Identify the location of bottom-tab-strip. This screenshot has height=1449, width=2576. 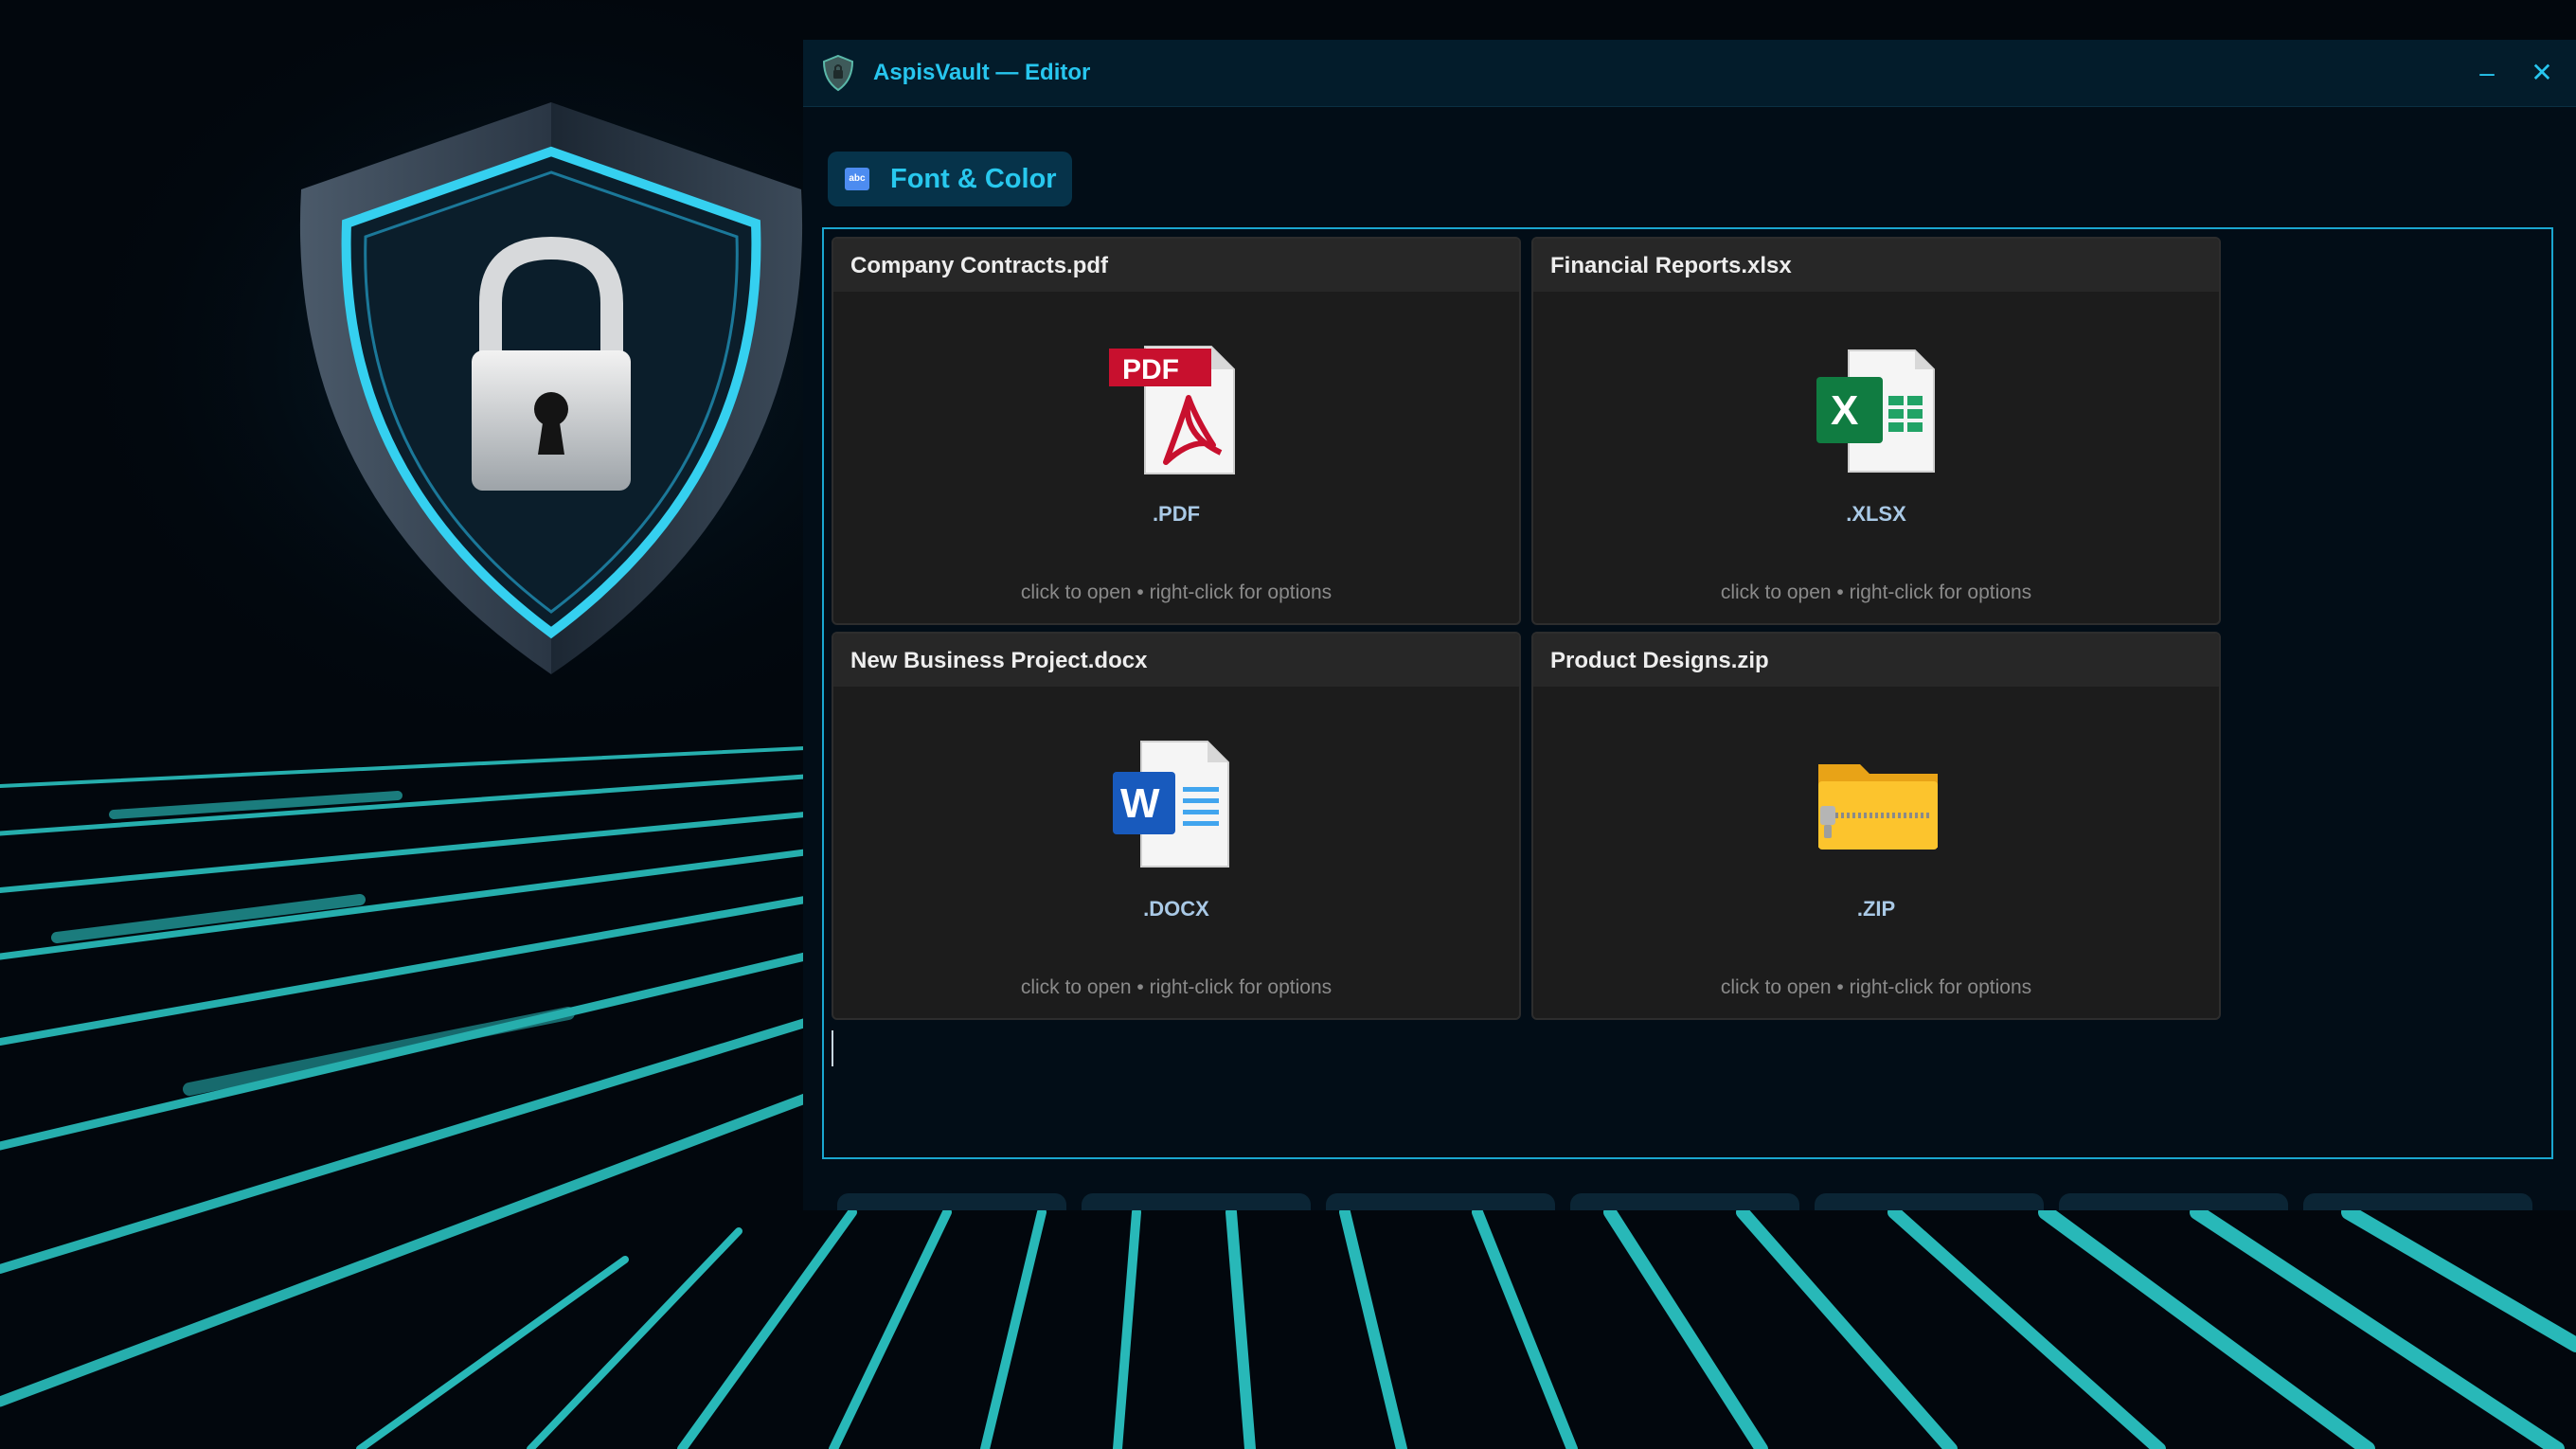
(1706, 1201).